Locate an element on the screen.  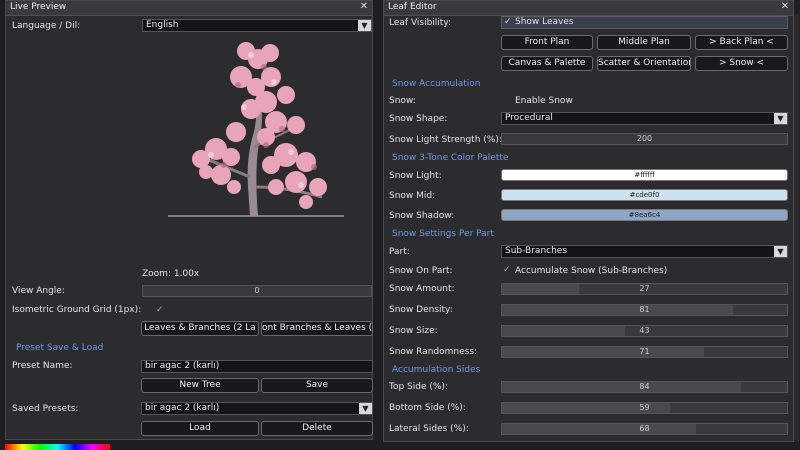
grid-checkbox: ✓ is located at coordinates (160, 310).